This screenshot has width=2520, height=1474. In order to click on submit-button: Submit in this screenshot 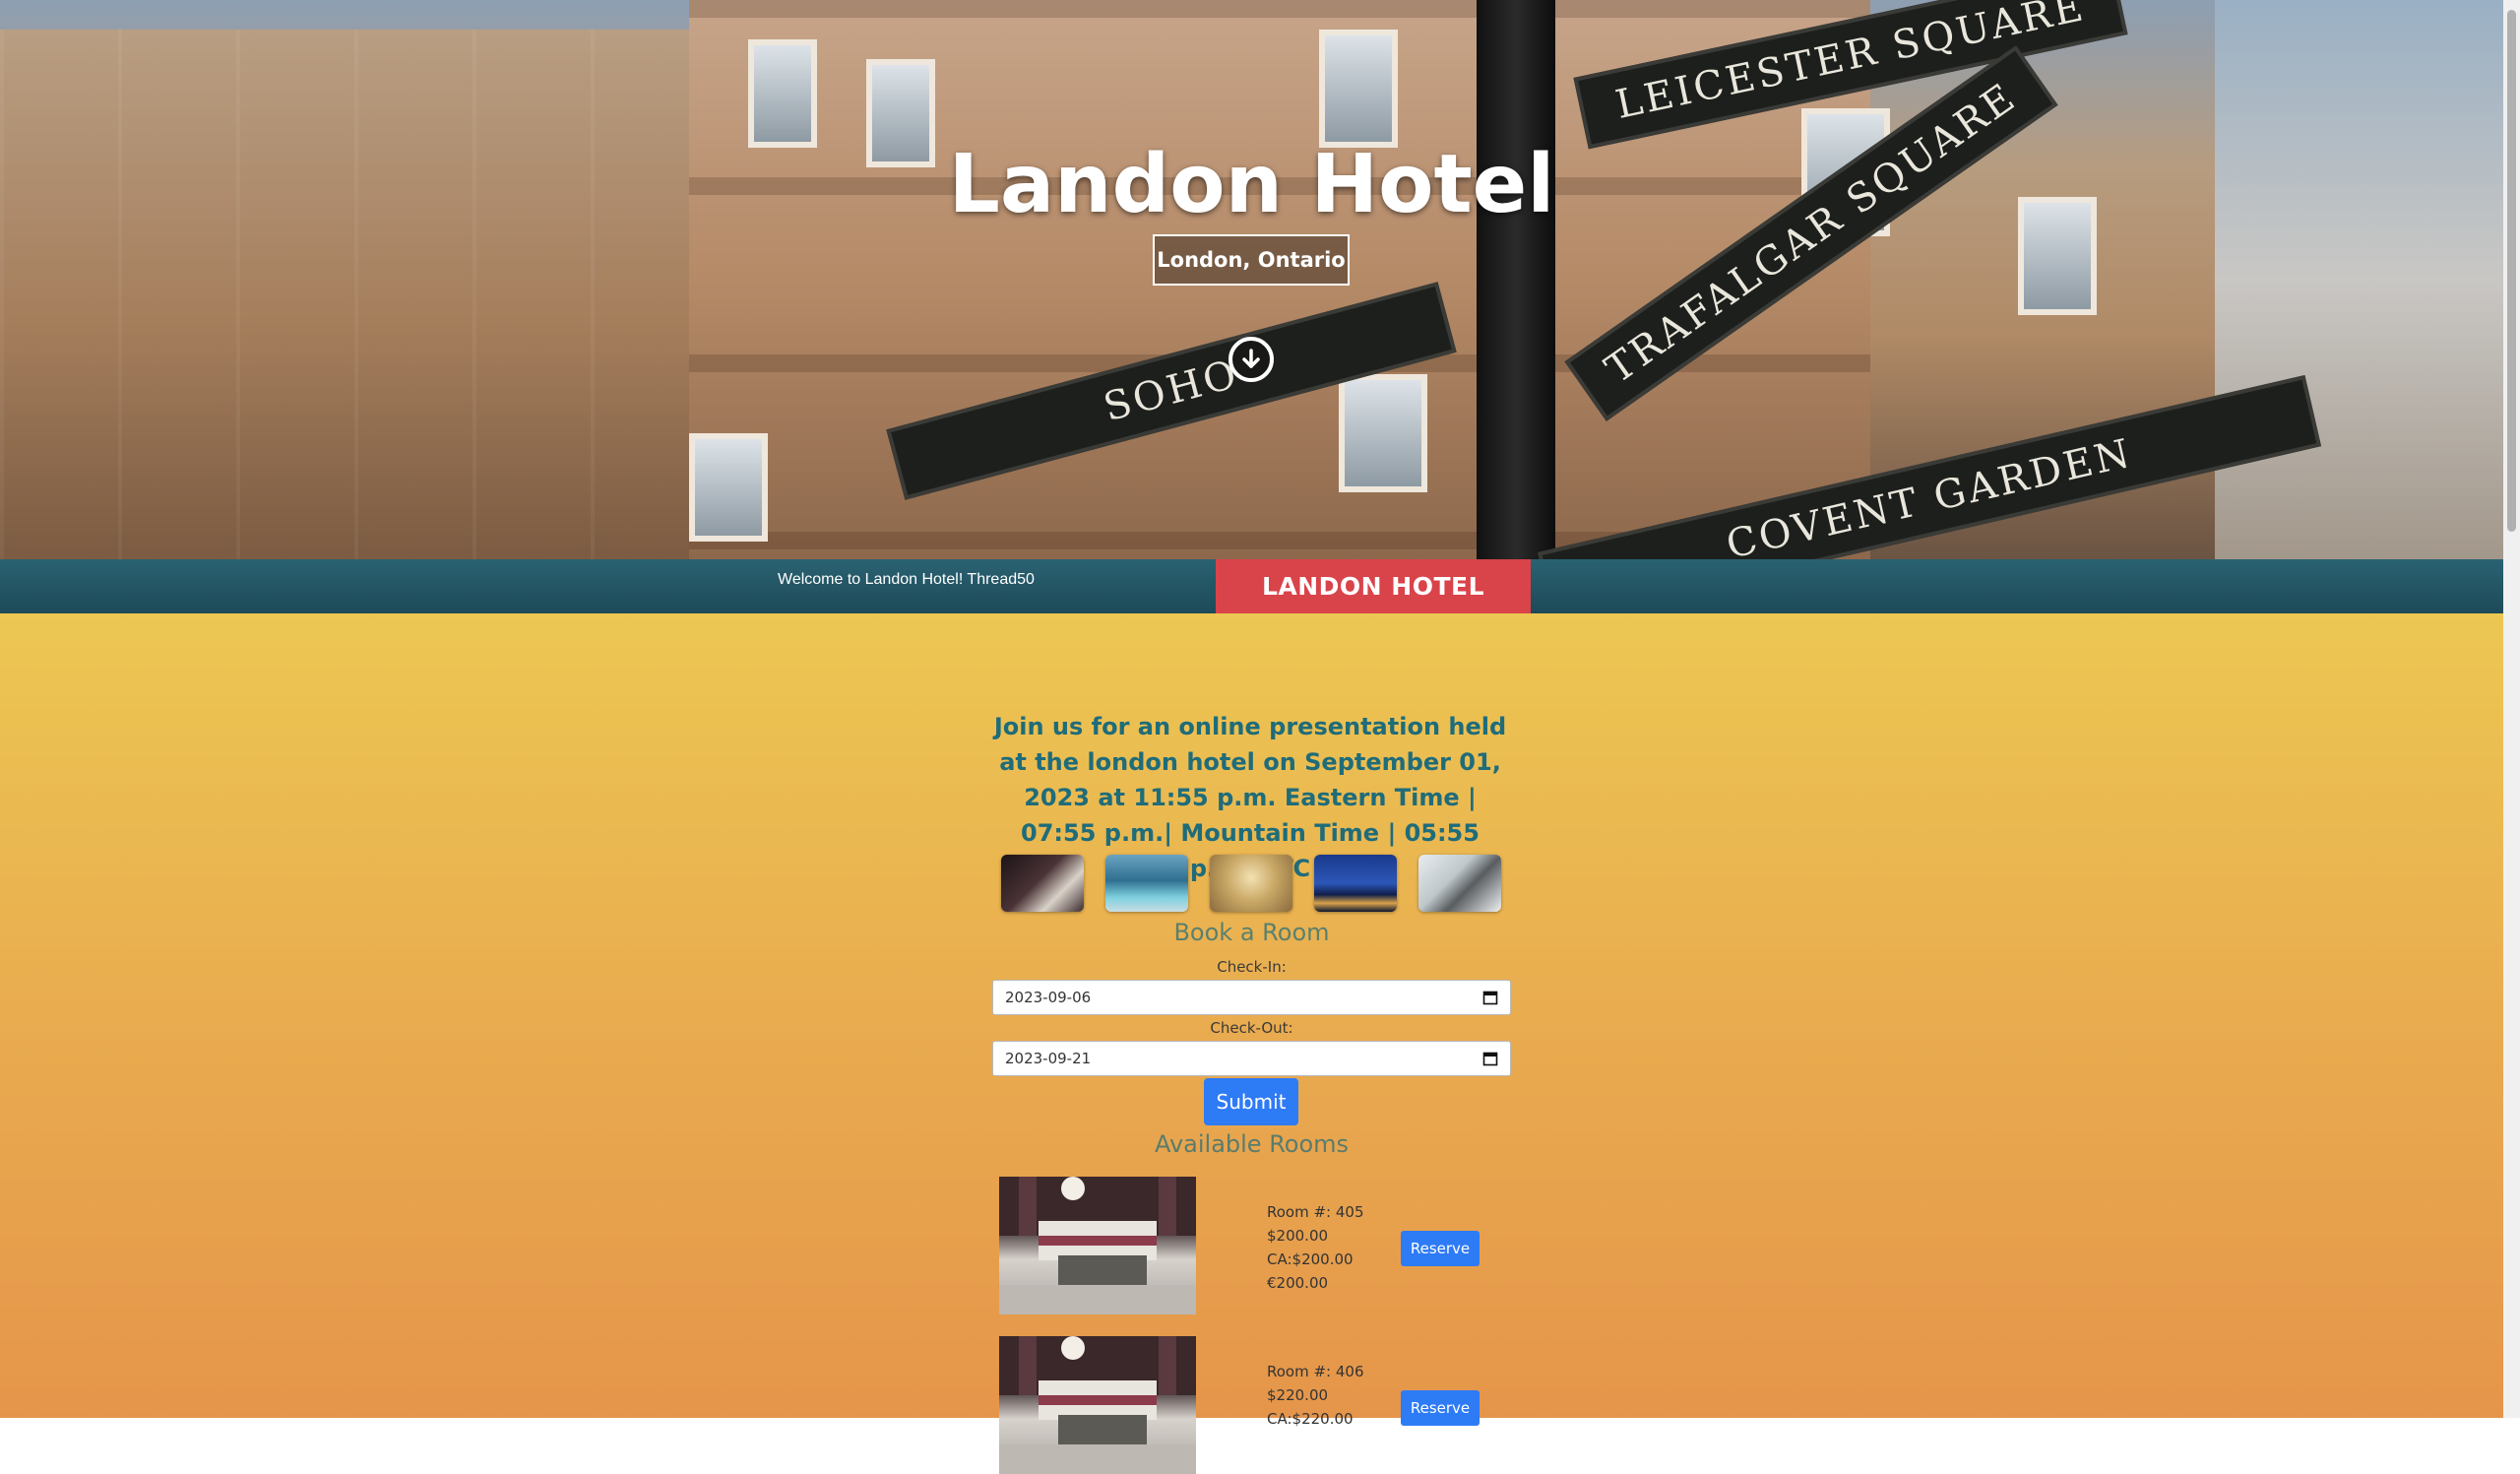, I will do `click(1251, 1102)`.